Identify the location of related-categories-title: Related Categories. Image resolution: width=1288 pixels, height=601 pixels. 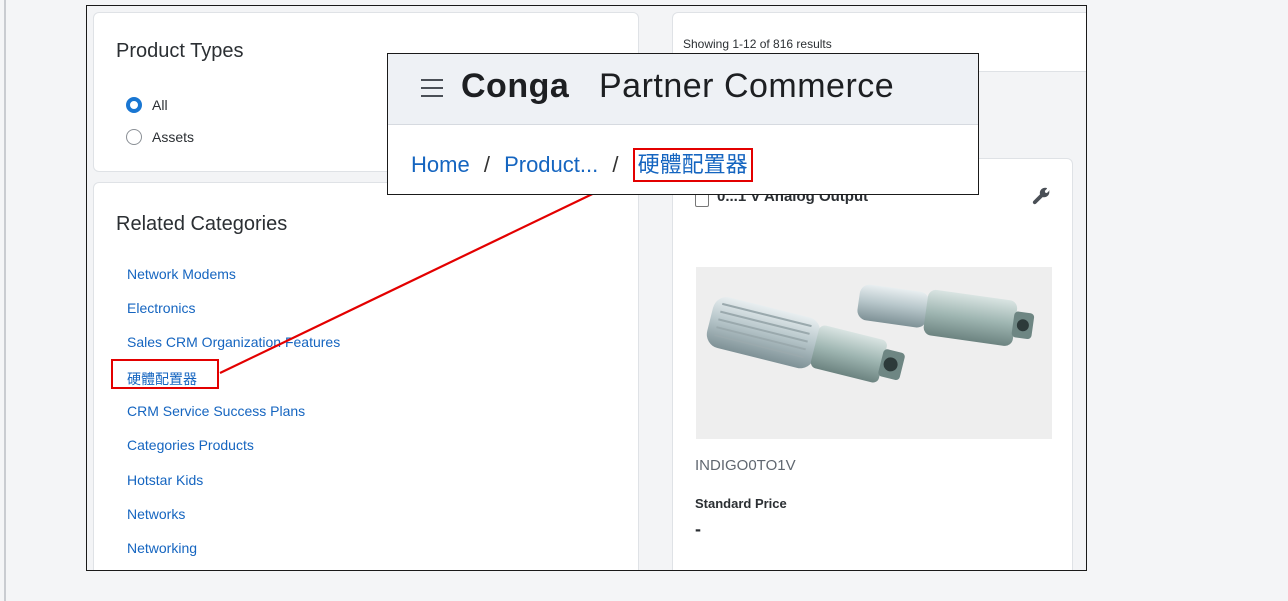
(202, 224).